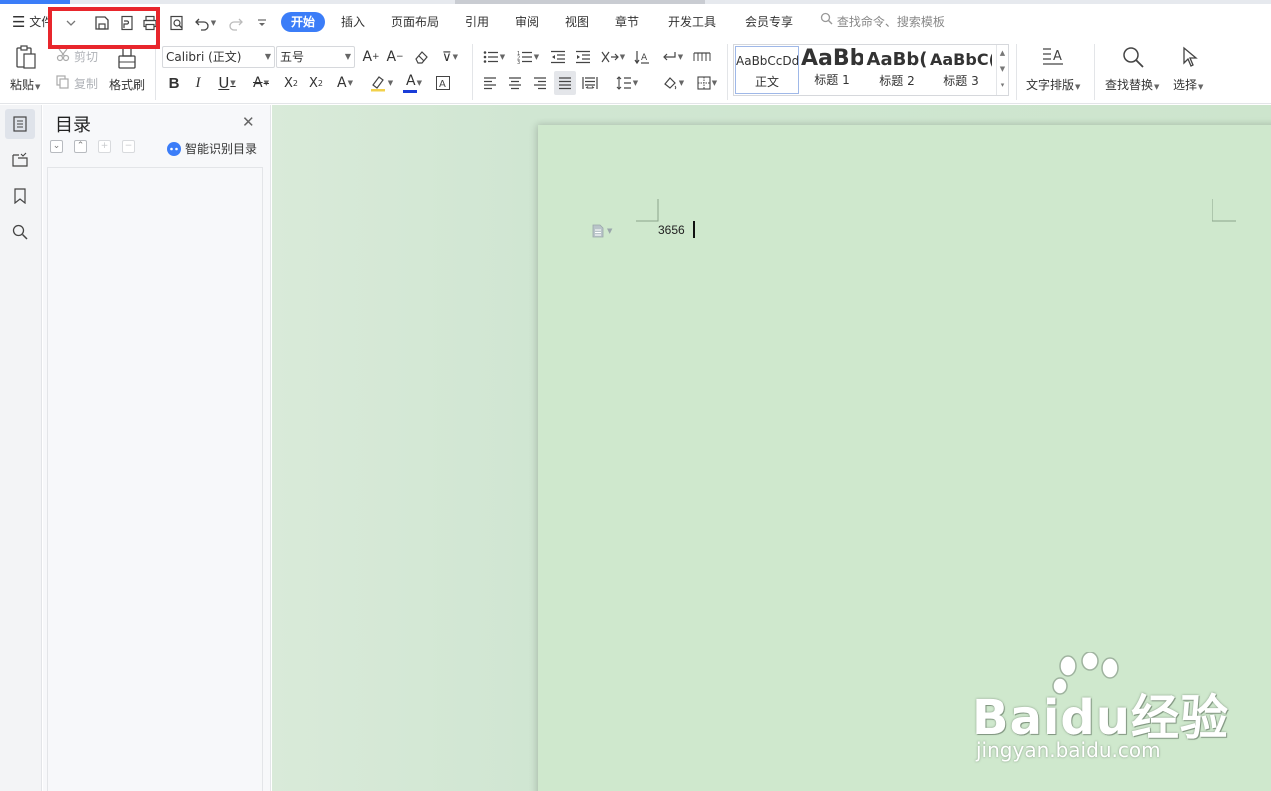 The height and width of the screenshot is (791, 1271). What do you see at coordinates (1132, 84) in the screenshot?
I see `find-replace-button: 查找替换▼` at bounding box center [1132, 84].